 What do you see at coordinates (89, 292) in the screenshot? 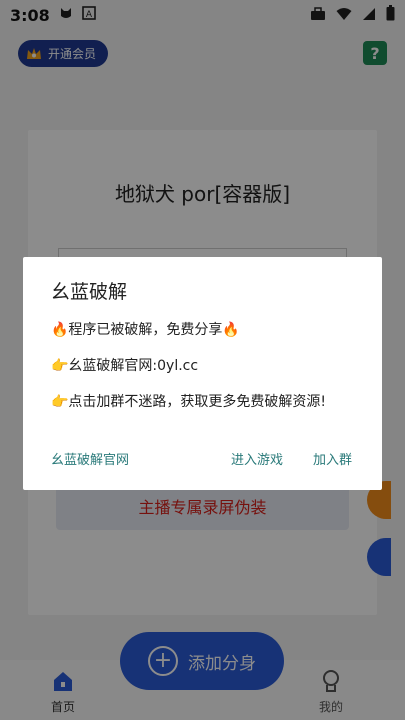
I see `dialog-title: 幺蓝破解` at bounding box center [89, 292].